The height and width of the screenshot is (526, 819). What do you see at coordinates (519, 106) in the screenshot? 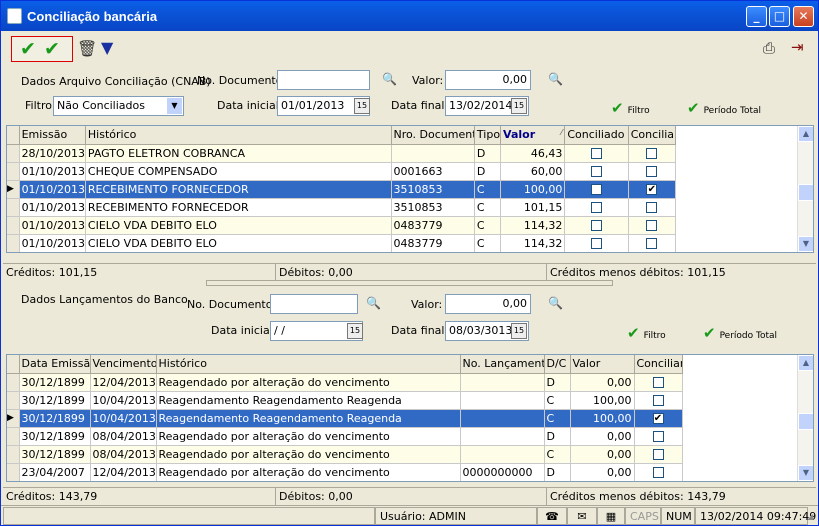
I see `arquivo-data-final-calendar-icon: 15` at bounding box center [519, 106].